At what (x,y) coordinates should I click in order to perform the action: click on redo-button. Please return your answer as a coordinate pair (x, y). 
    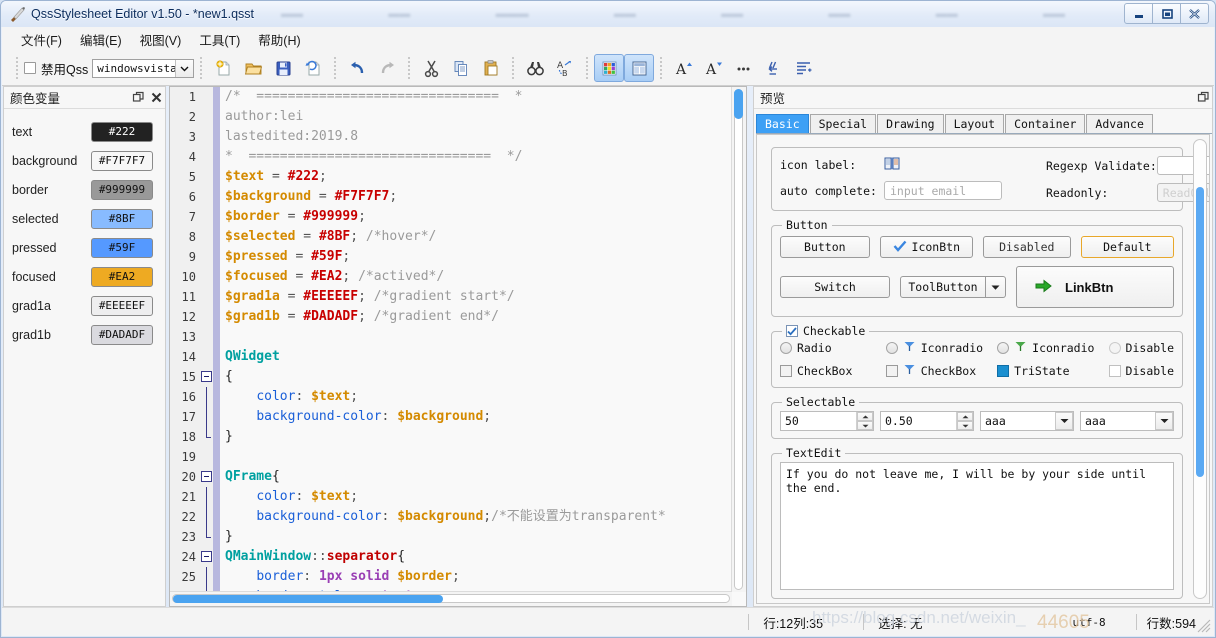
    Looking at the image, I should click on (387, 68).